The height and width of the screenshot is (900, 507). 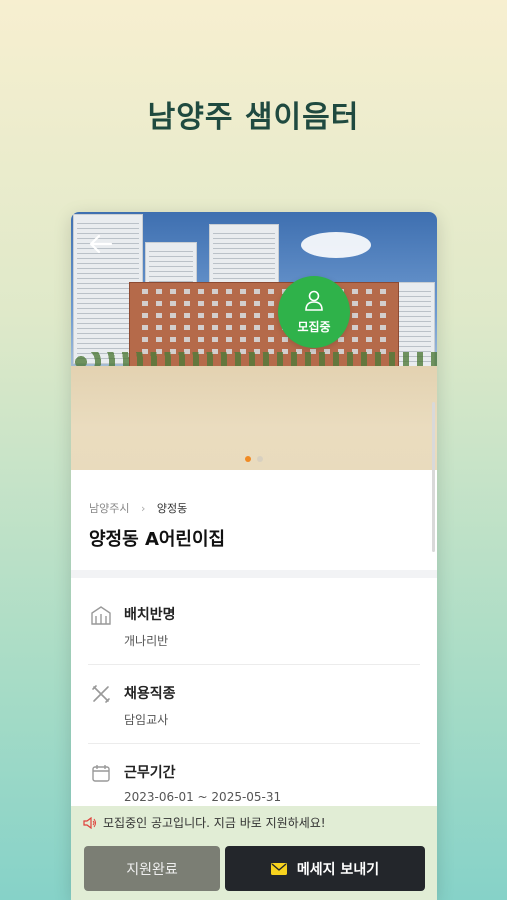 What do you see at coordinates (254, 625) in the screenshot?
I see `detail-row-class: 배치반명 개나리반` at bounding box center [254, 625].